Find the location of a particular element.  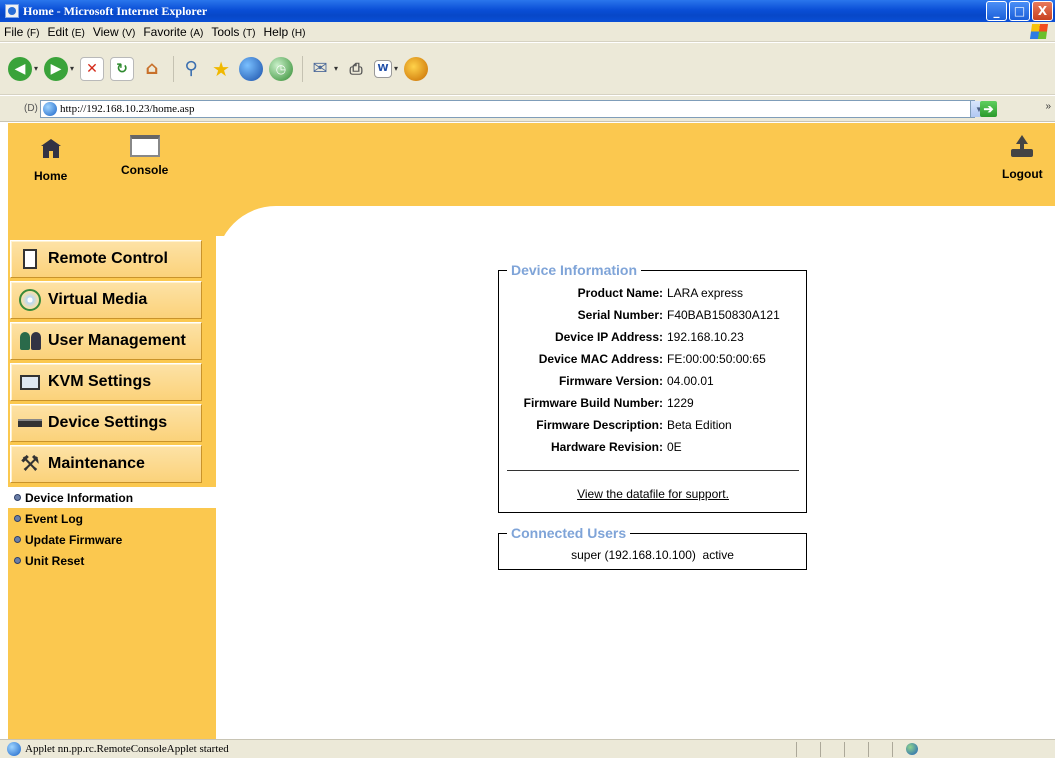

home-icon is located at coordinates (50, 149).